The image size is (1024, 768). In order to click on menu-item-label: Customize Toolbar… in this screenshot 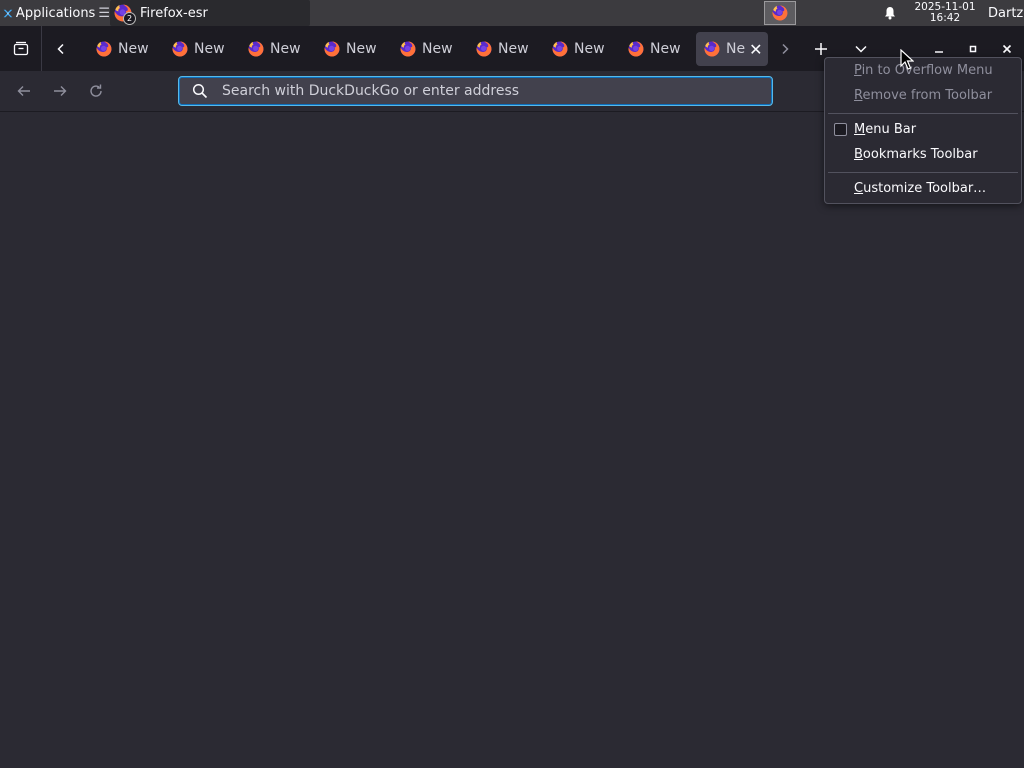, I will do `click(920, 188)`.